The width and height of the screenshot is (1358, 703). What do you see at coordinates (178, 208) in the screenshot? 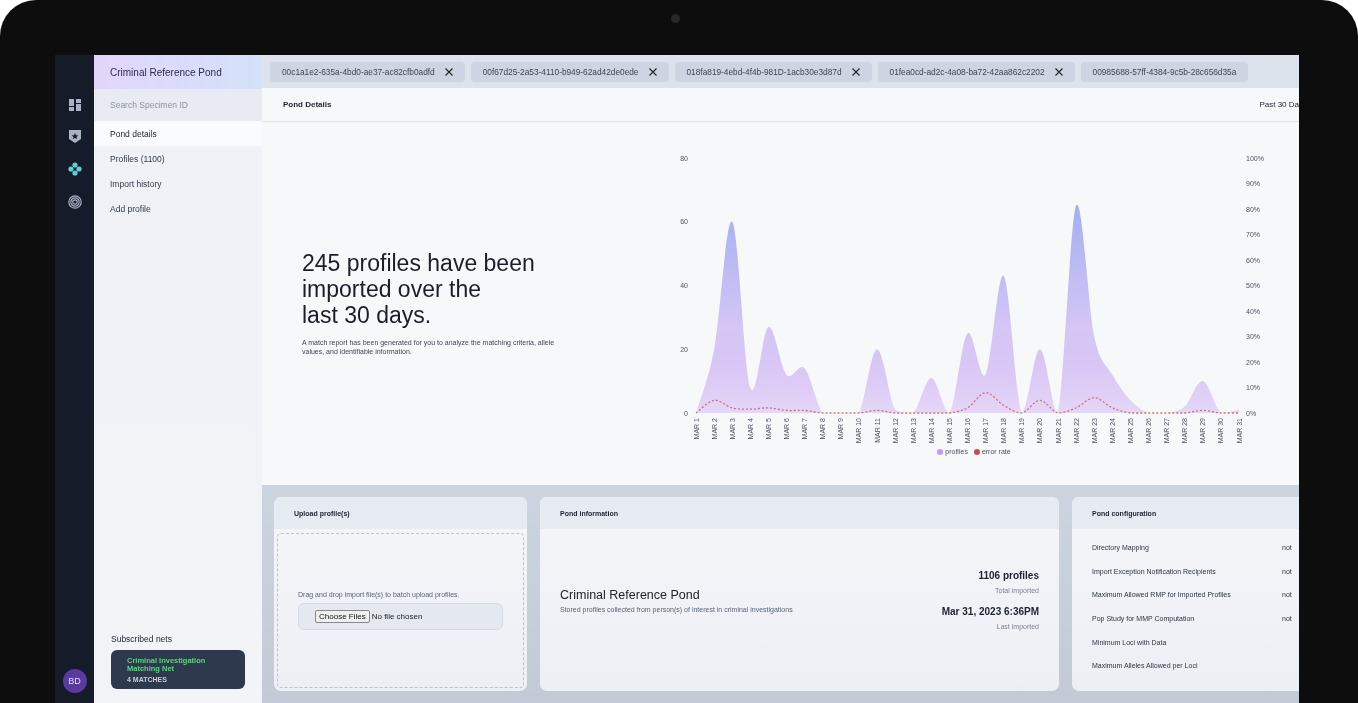
I see `sidebar-item: Add profile` at bounding box center [178, 208].